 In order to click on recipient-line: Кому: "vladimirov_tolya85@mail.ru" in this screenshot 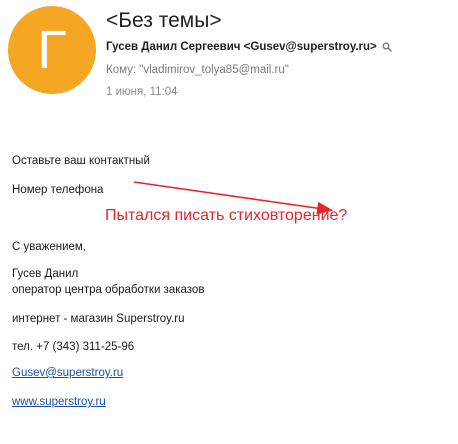, I will do `click(197, 70)`.